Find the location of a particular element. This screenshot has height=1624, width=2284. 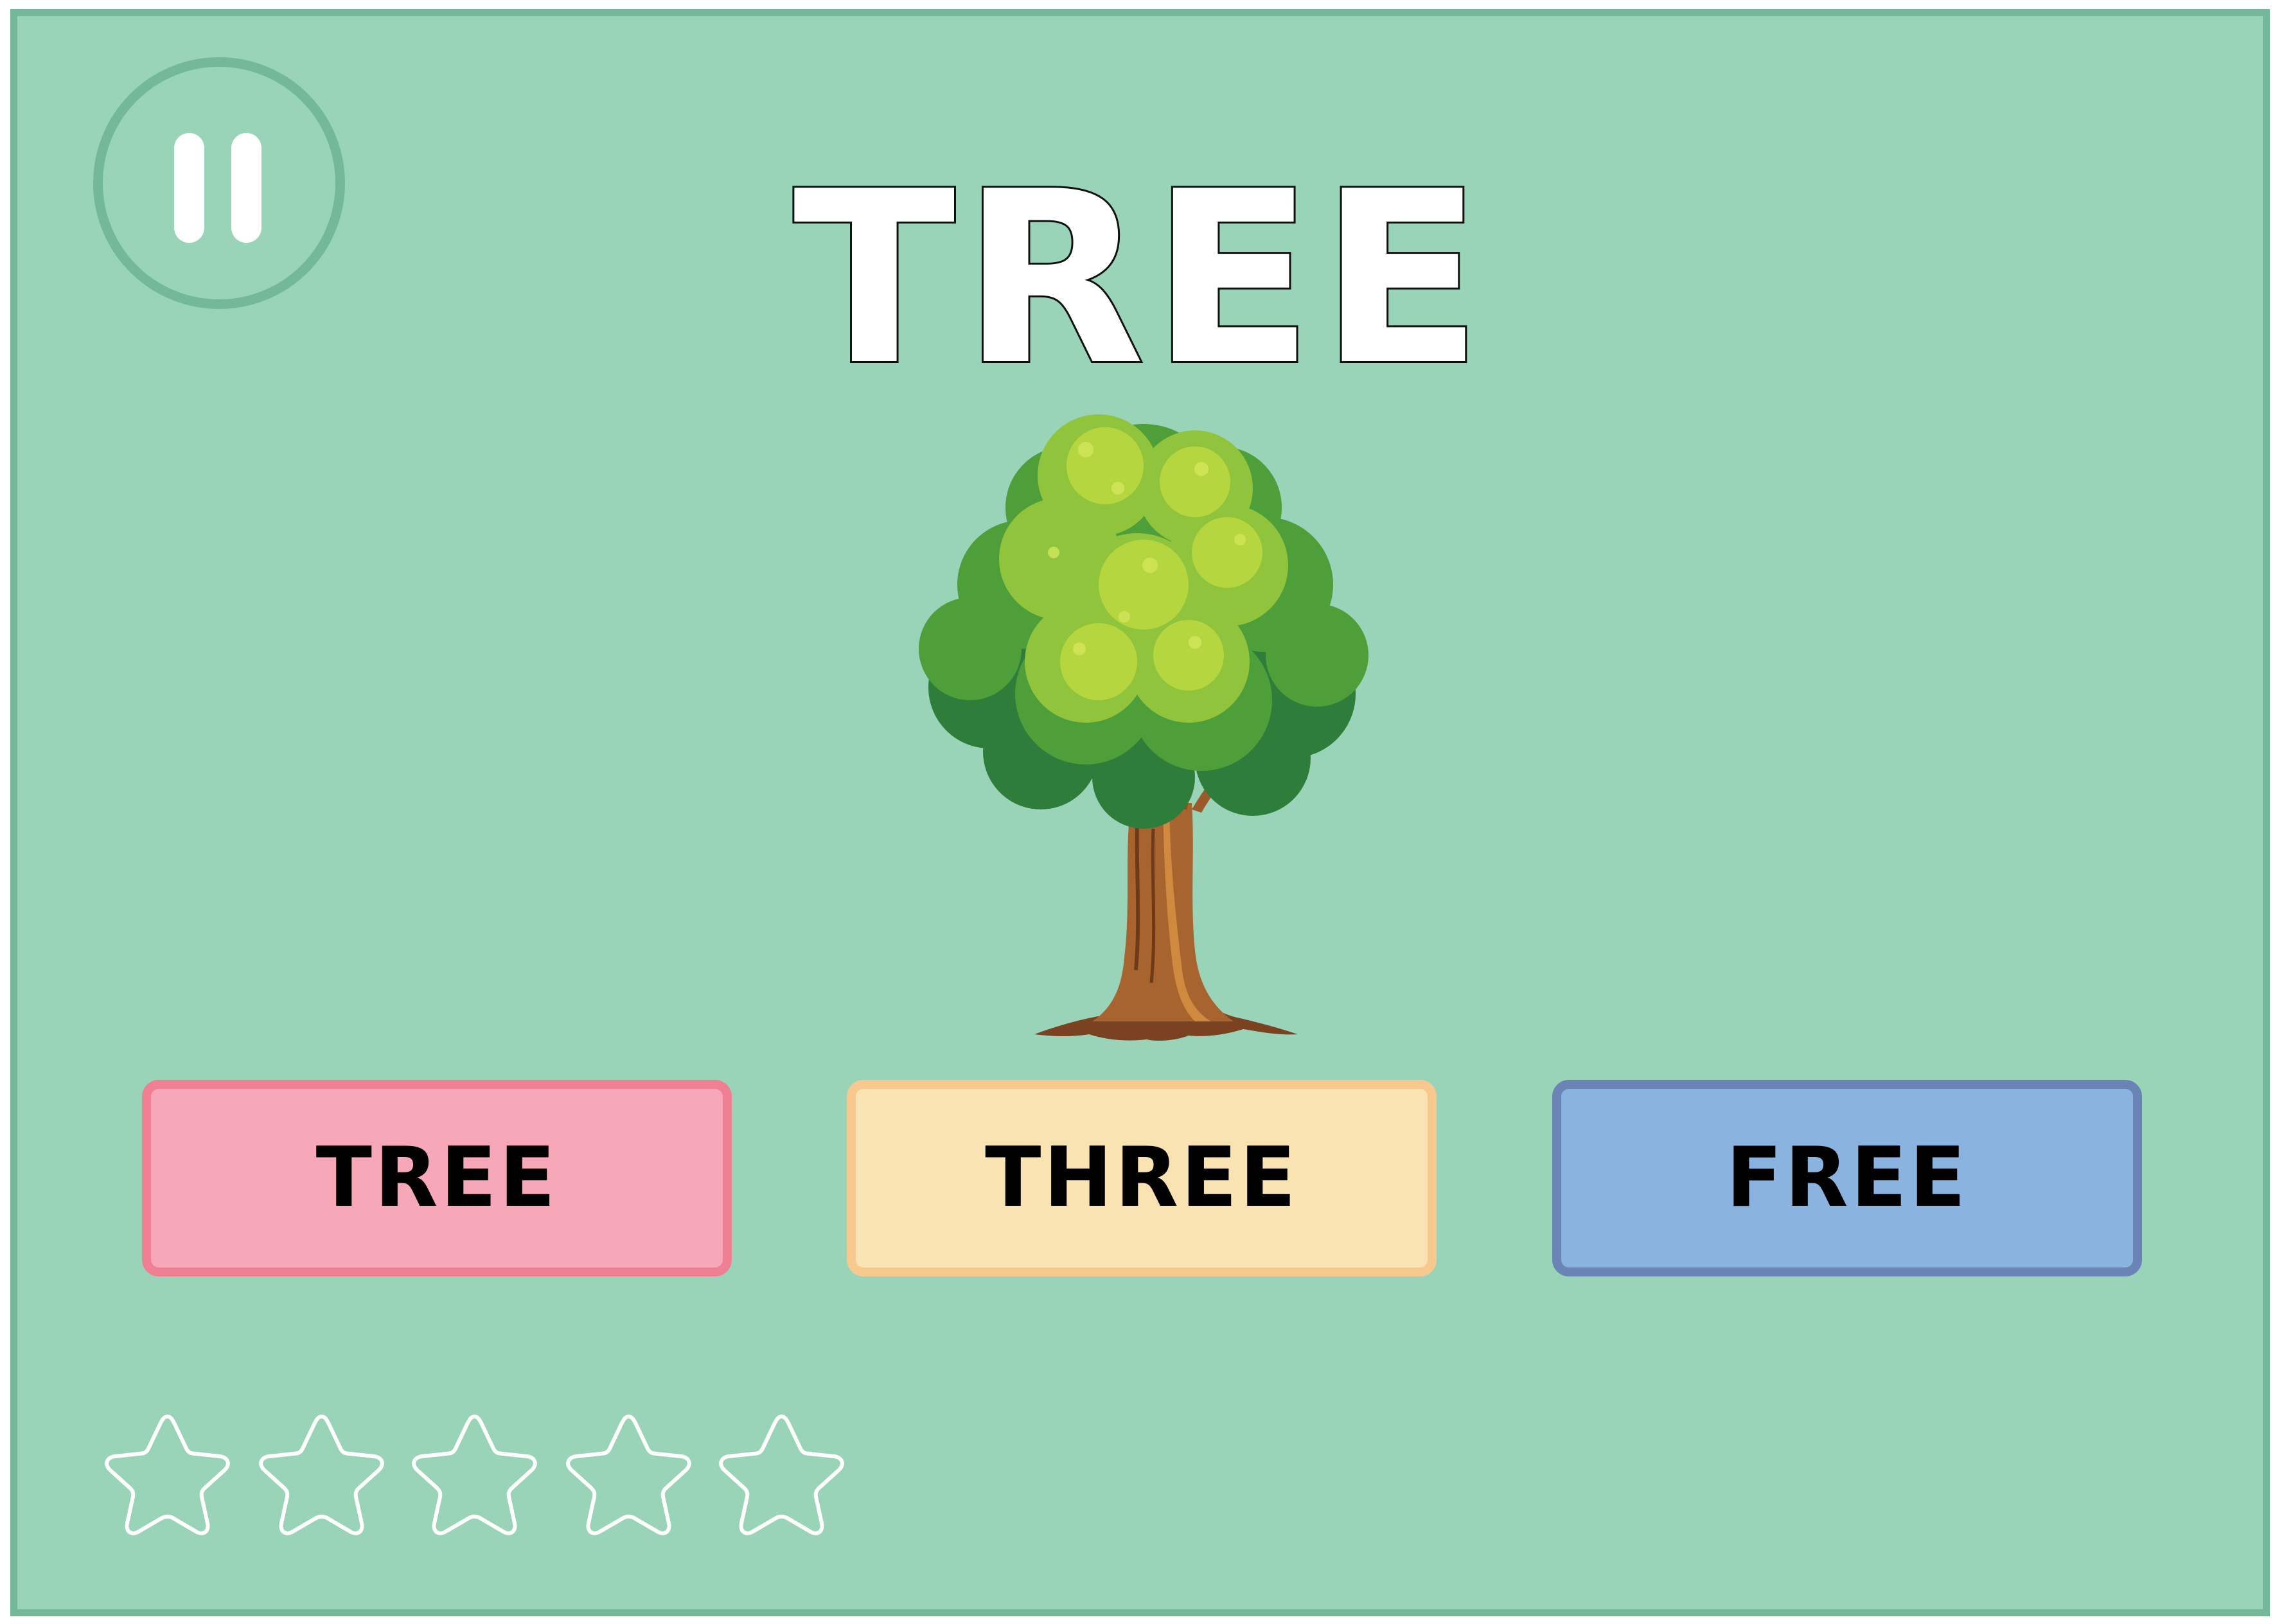

answer-button-tree: TREE is located at coordinates (437, 1178).